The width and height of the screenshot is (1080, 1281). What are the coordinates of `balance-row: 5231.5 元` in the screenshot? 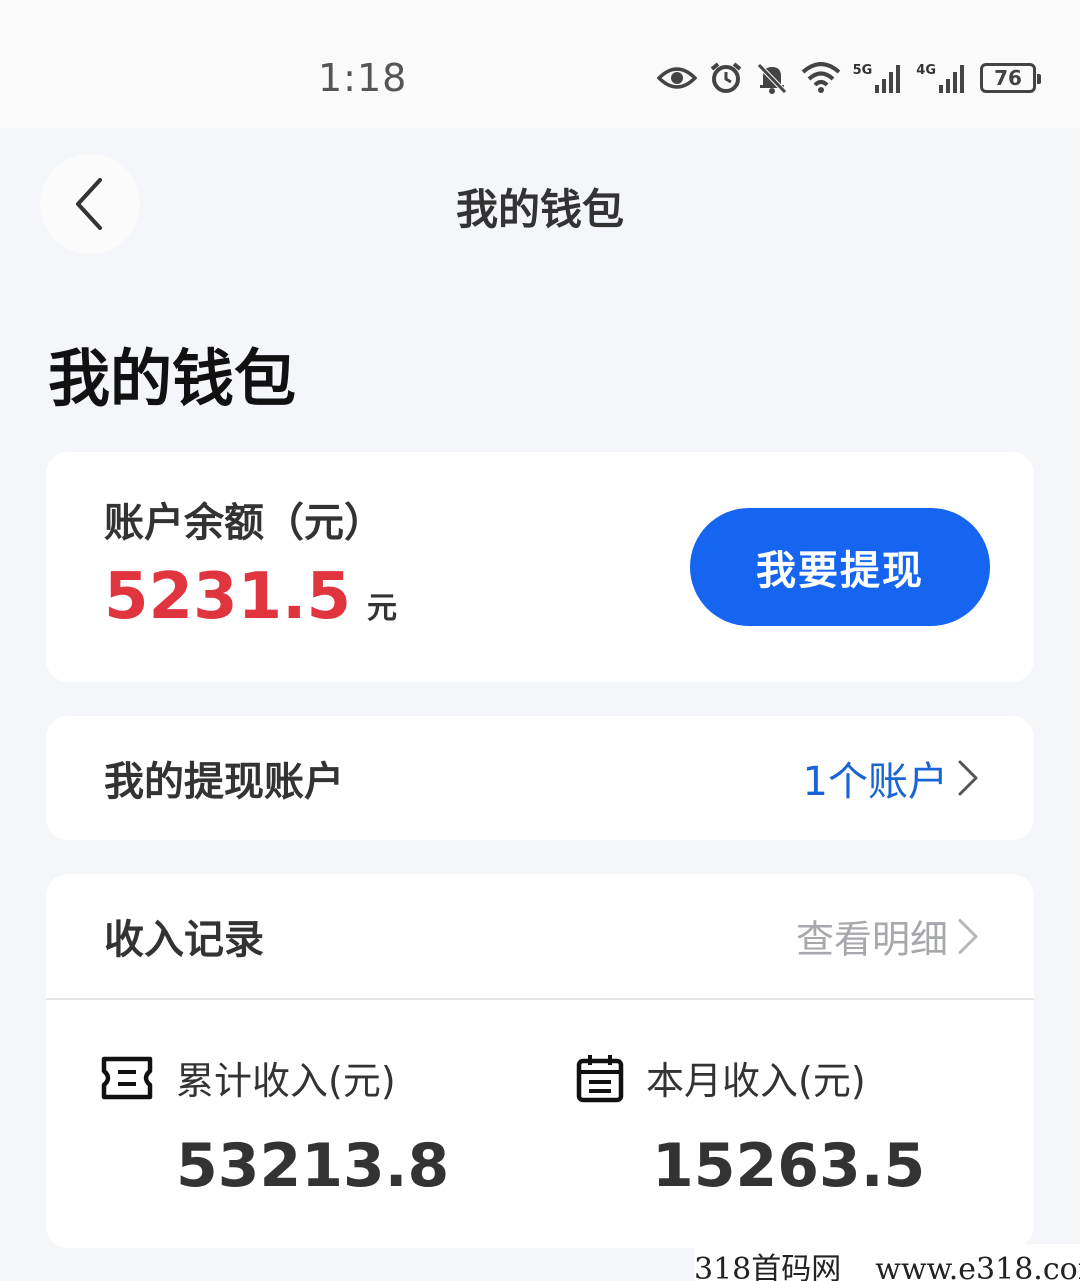 It's located at (250, 597).